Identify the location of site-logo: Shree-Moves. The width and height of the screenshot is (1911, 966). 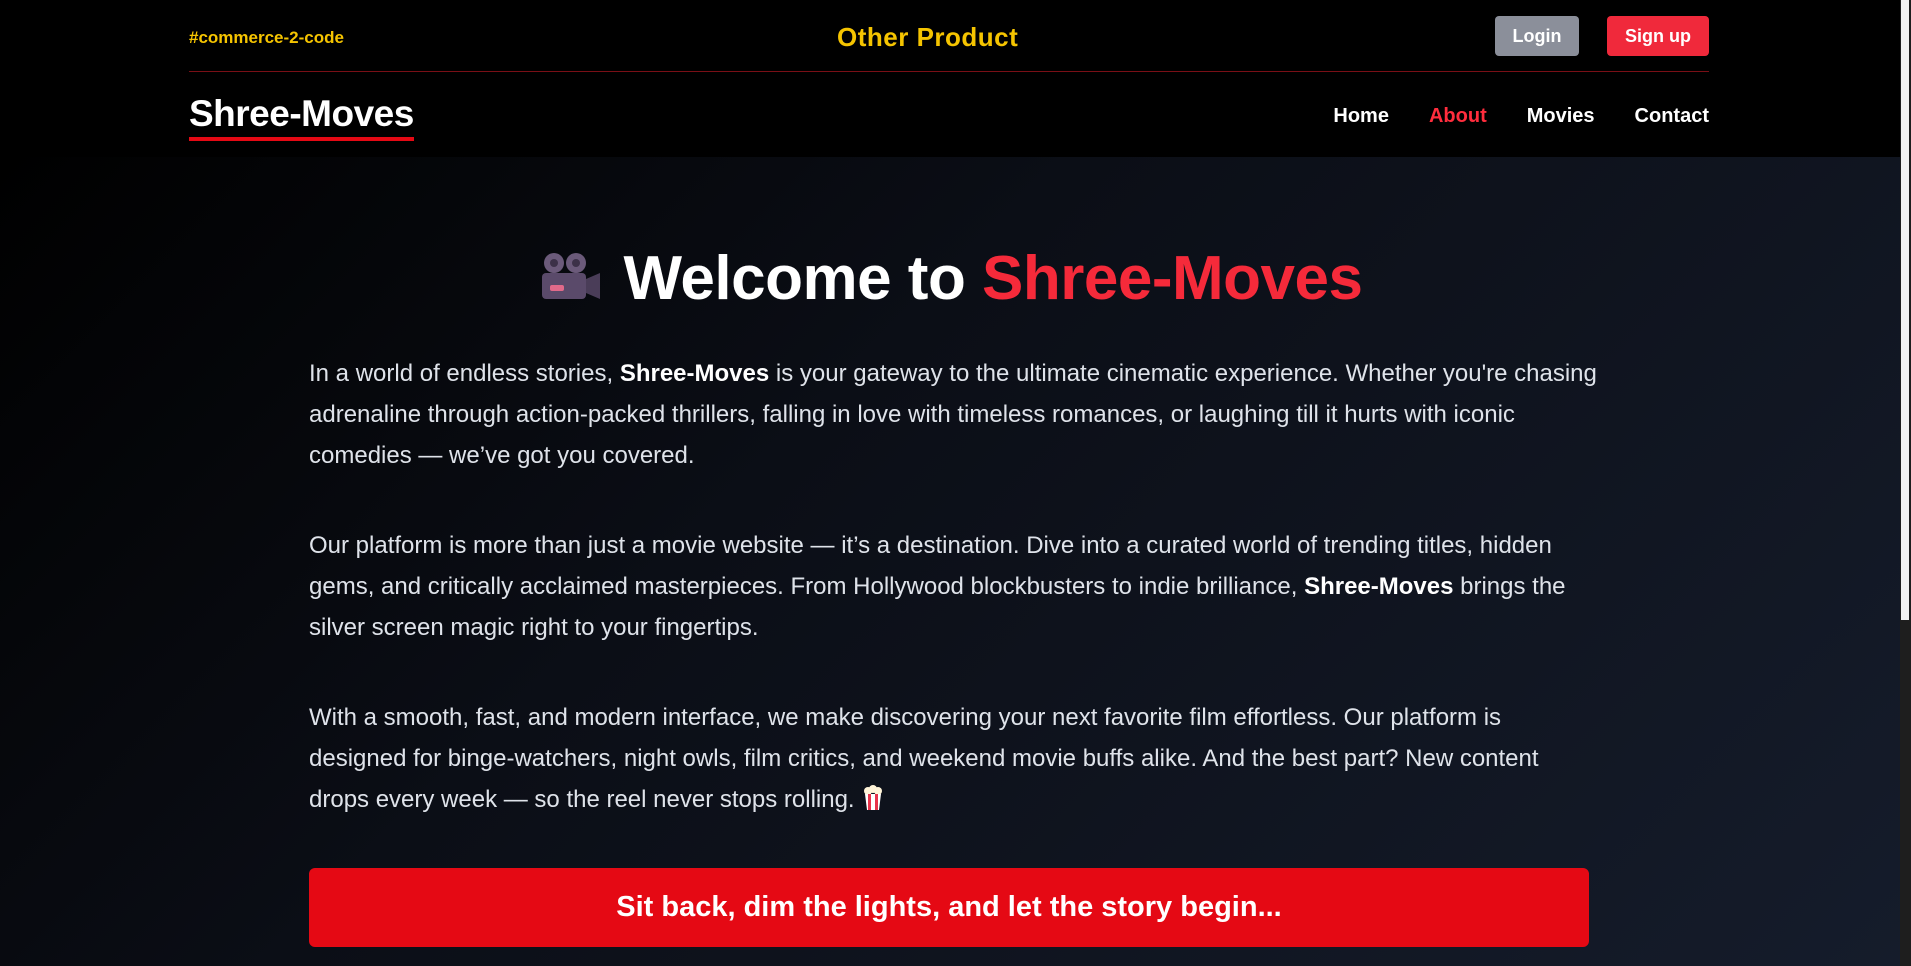
(301, 118).